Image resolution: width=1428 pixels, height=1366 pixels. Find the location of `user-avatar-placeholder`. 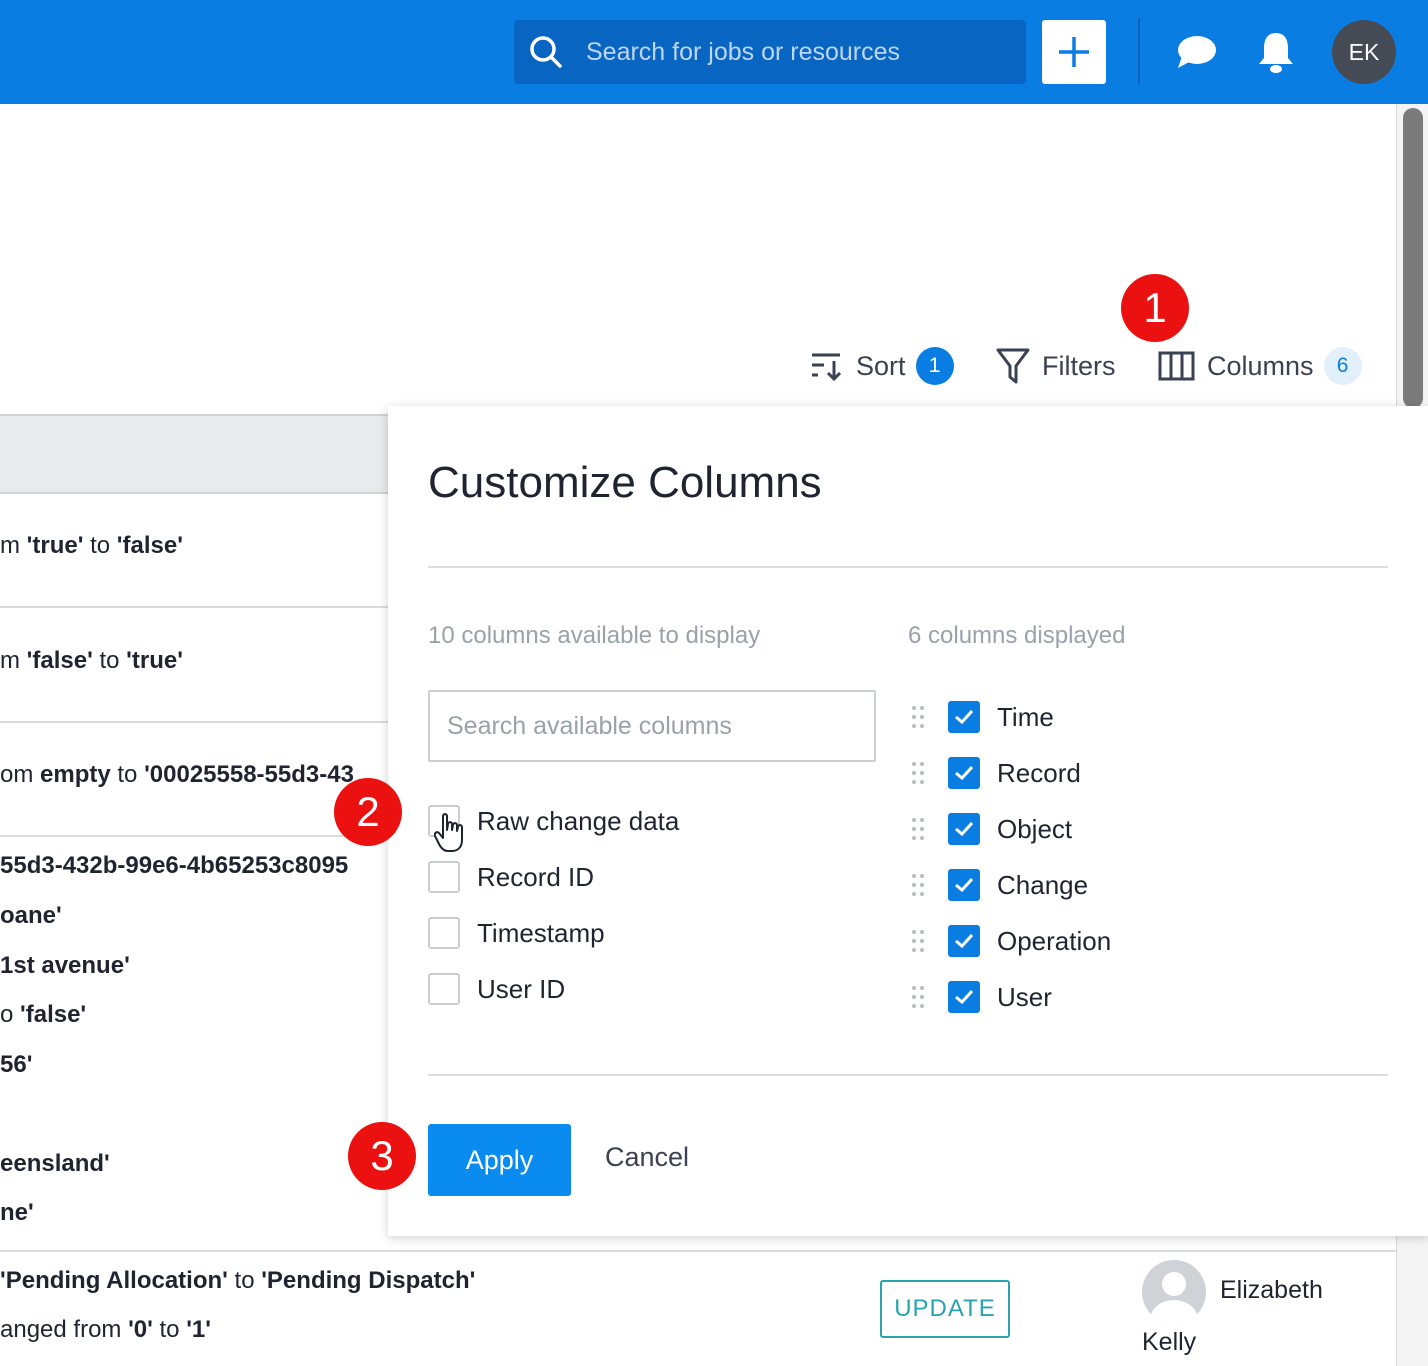

user-avatar-placeholder is located at coordinates (1174, 1292).